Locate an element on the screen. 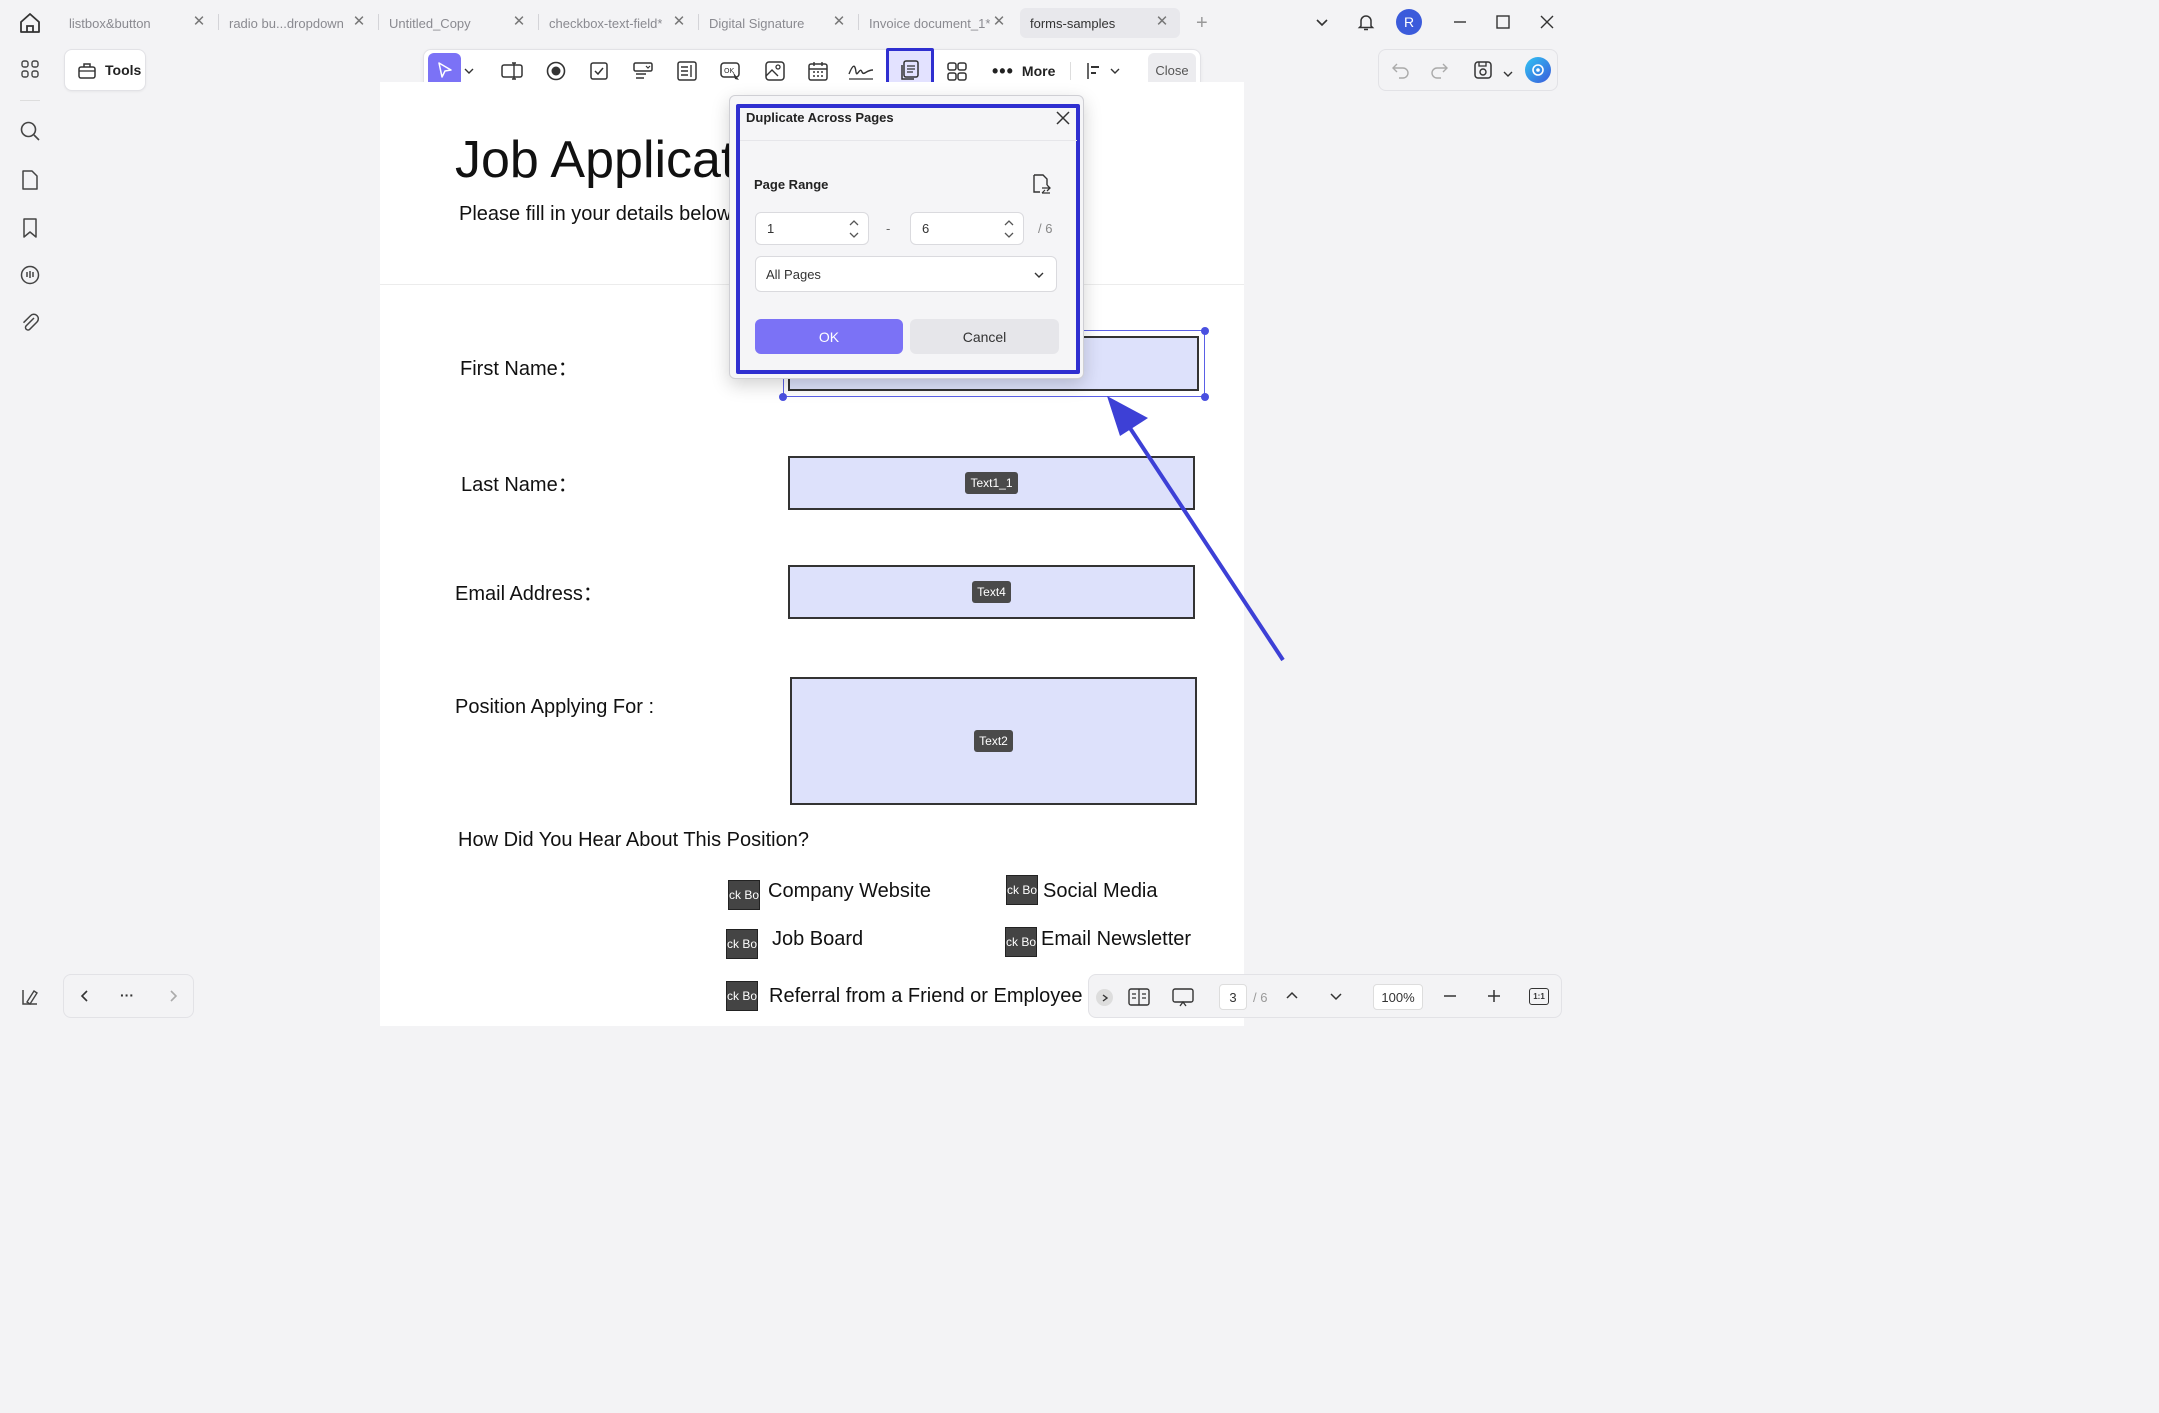  dialog-title: Duplicate Across Pages is located at coordinates (820, 117).